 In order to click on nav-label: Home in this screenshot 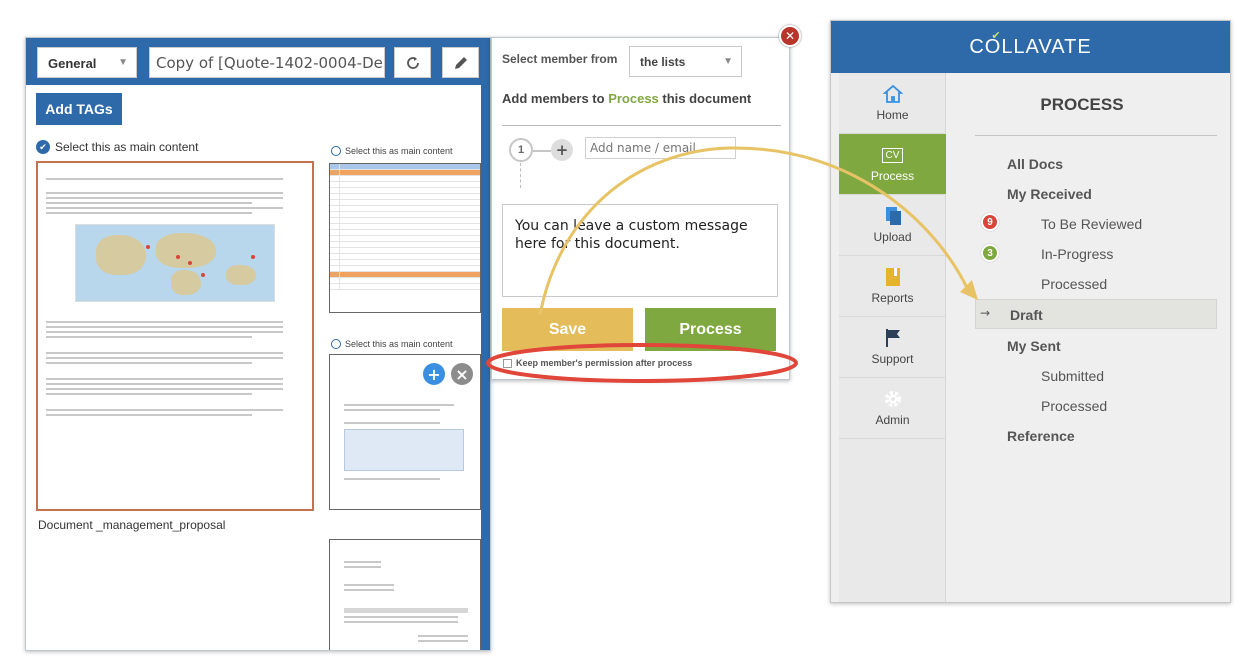, I will do `click(892, 115)`.